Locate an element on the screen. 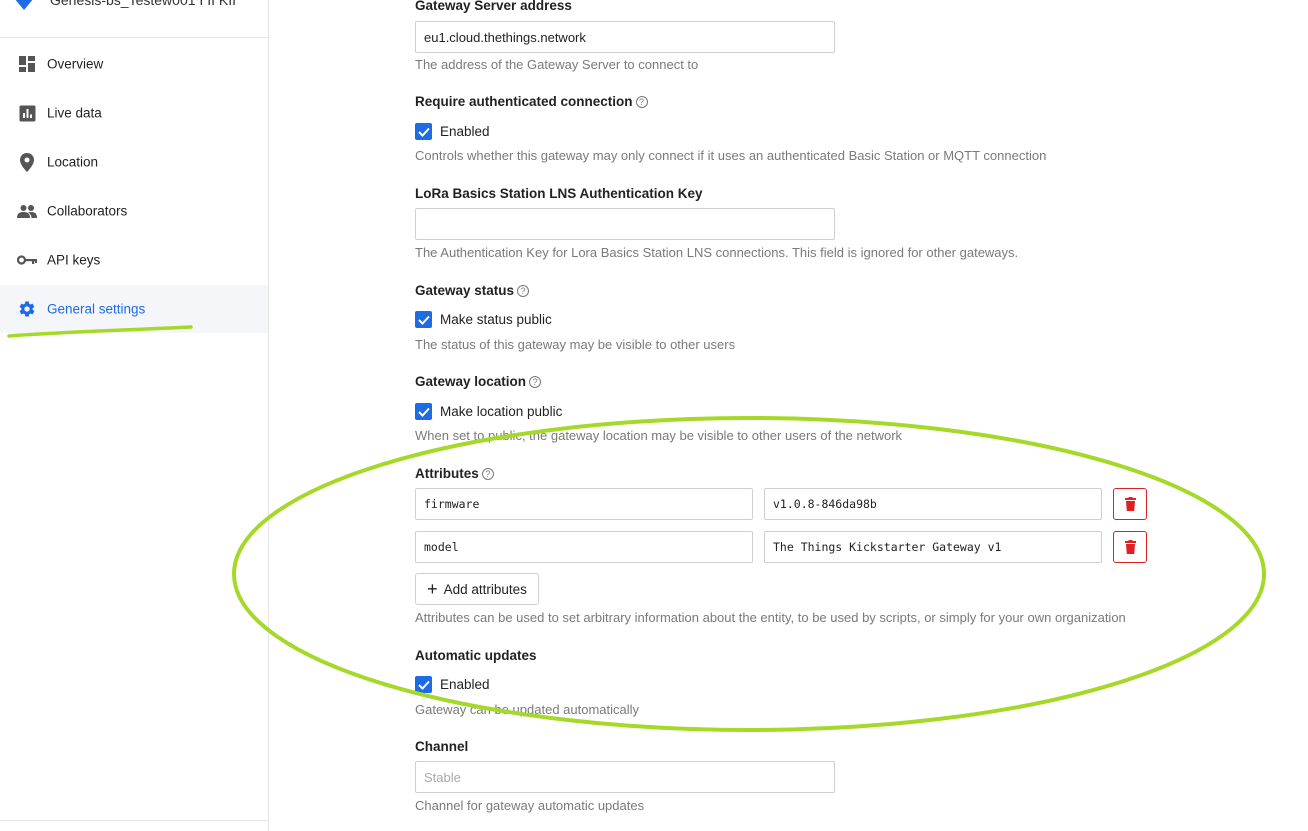 The width and height of the screenshot is (1308, 831). add-attributes-label: Add attributes is located at coordinates (485, 589).